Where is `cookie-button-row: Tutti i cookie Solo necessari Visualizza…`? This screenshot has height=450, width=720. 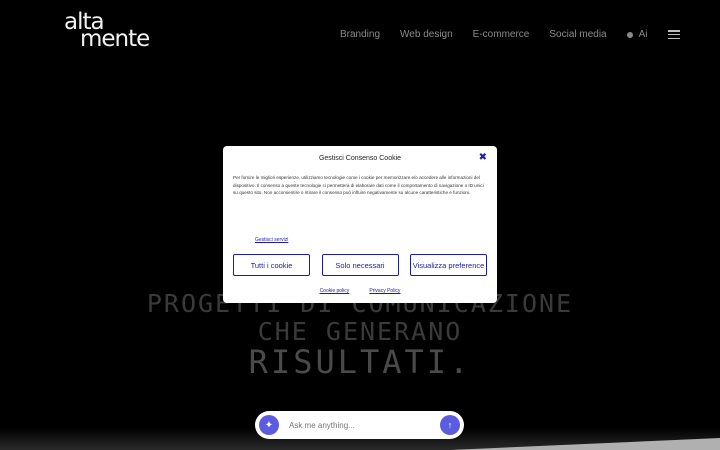
cookie-button-row: Tutti i cookie Solo necessari Visualizza… is located at coordinates (360, 265).